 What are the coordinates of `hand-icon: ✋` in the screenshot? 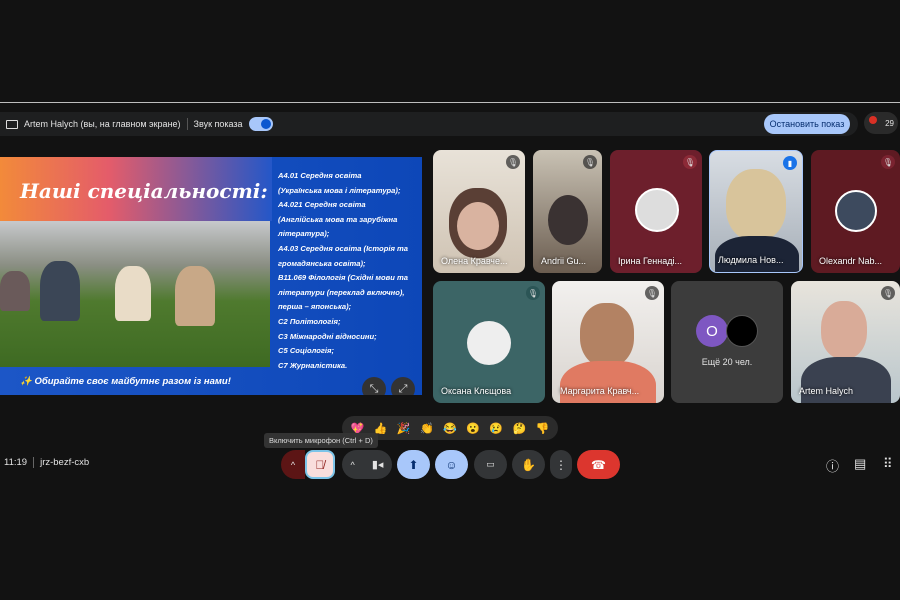 It's located at (528, 464).